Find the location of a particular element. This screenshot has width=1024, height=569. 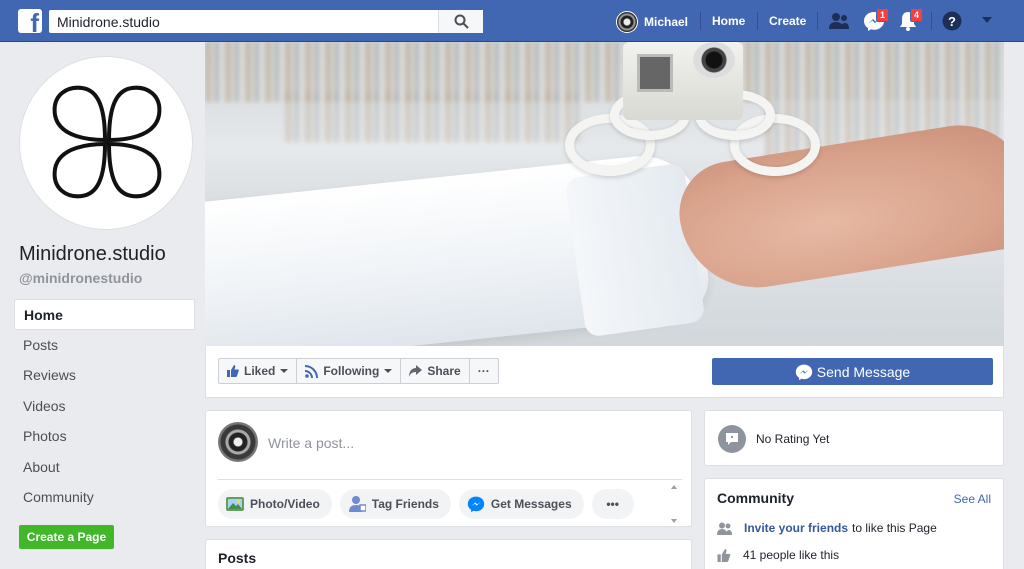

scroll-down-arrow-icon is located at coordinates (674, 521).